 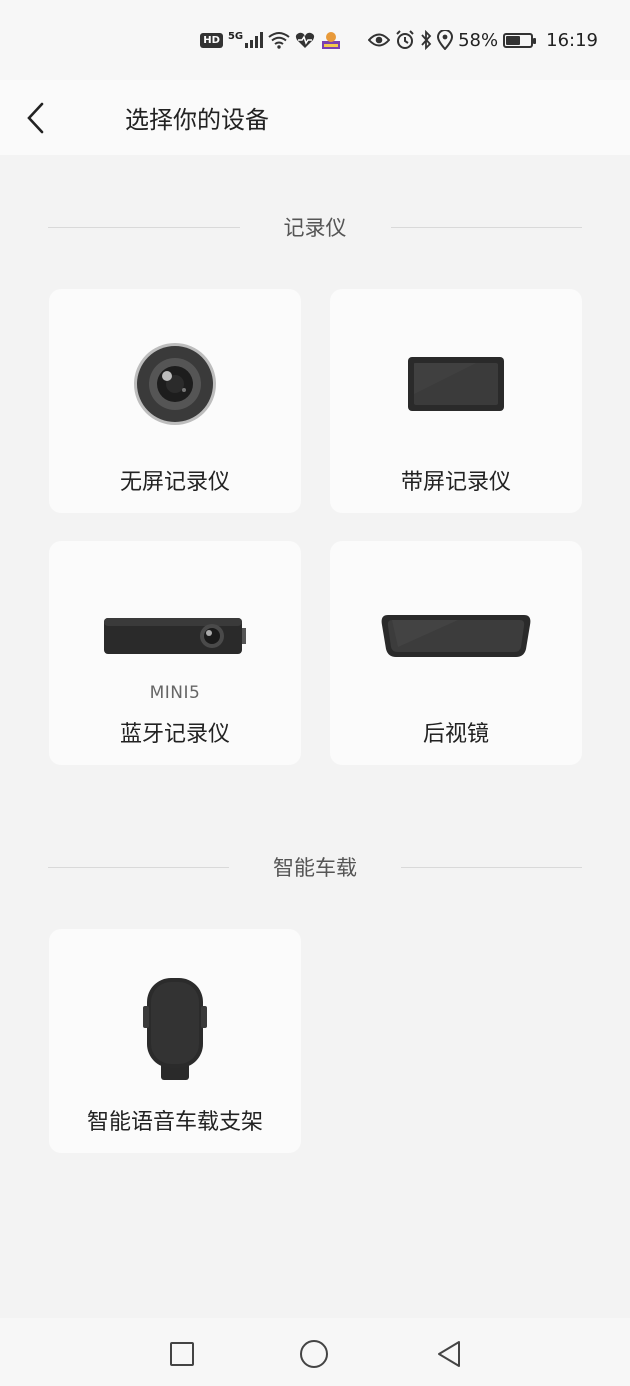 I want to click on hd-icon: HD, so click(x=211, y=40).